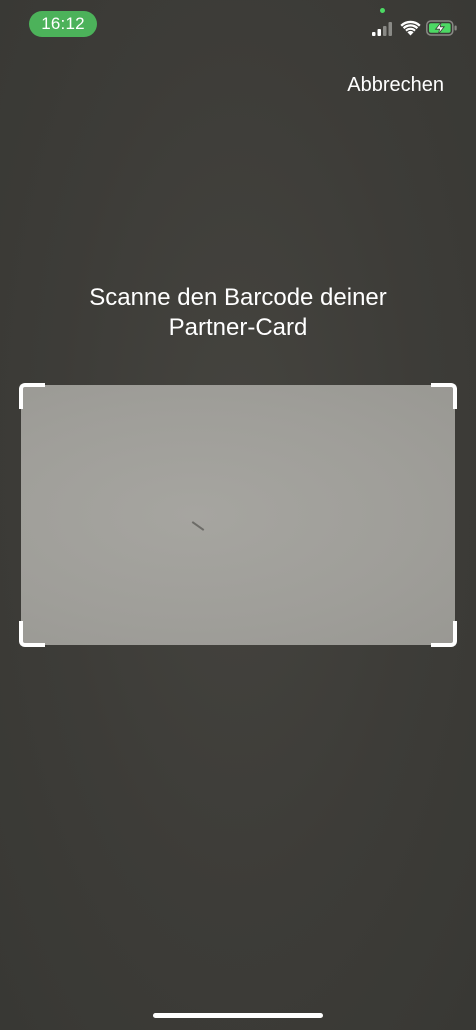  I want to click on scan-instruction-line-1: Scanne den Barcode deiner, so click(238, 297).